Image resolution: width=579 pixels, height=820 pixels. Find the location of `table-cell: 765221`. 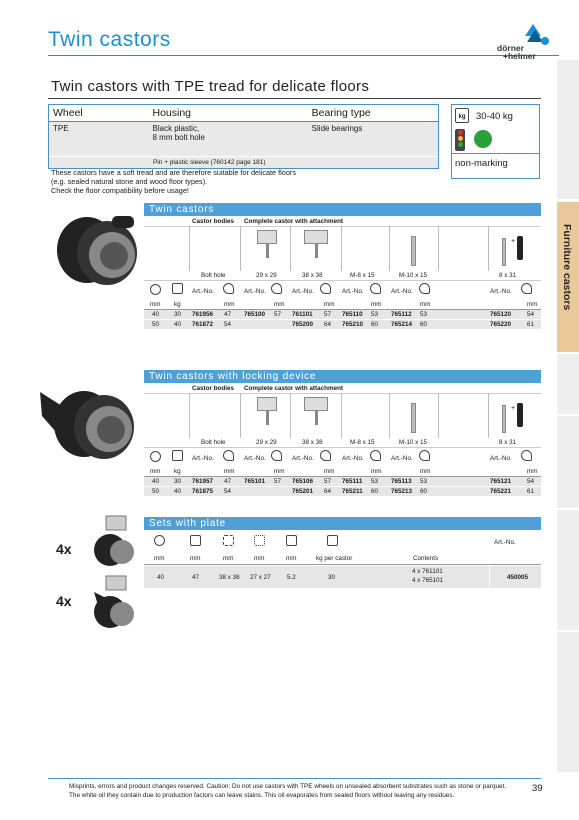

table-cell: 765221 is located at coordinates (501, 491).